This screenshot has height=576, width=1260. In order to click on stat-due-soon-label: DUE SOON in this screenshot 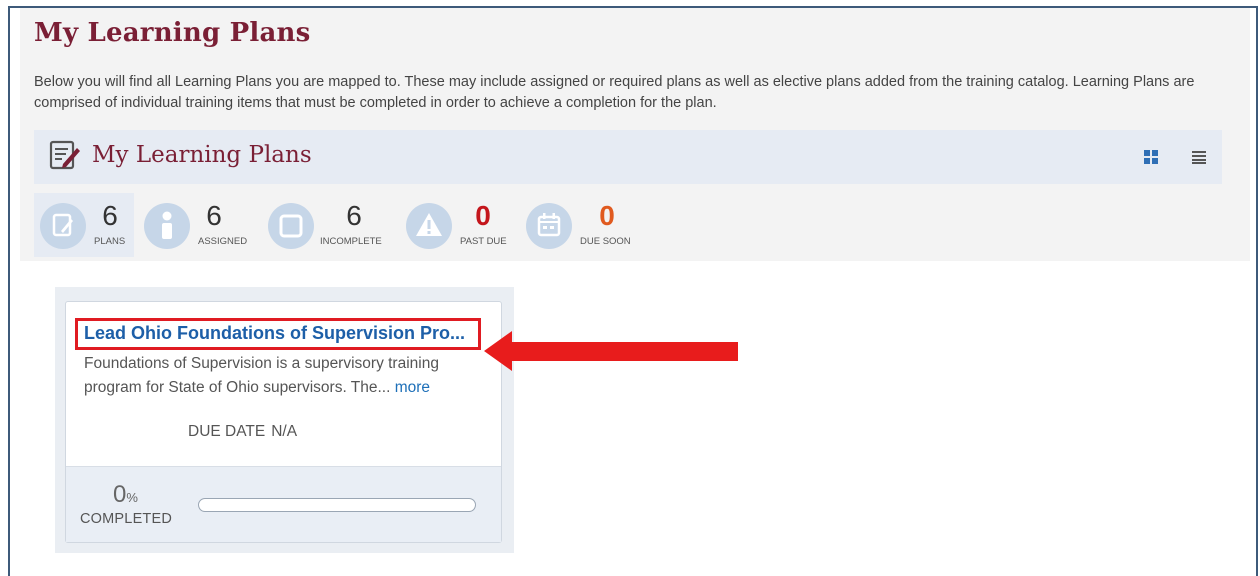, I will do `click(605, 241)`.